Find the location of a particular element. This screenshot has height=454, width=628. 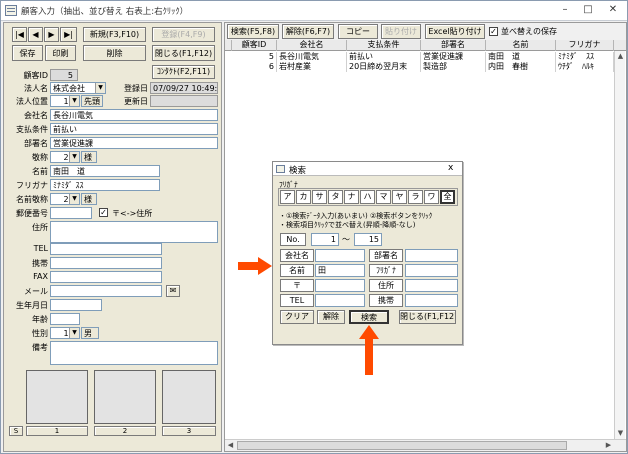

paste-button: 貼り付け is located at coordinates (401, 31).